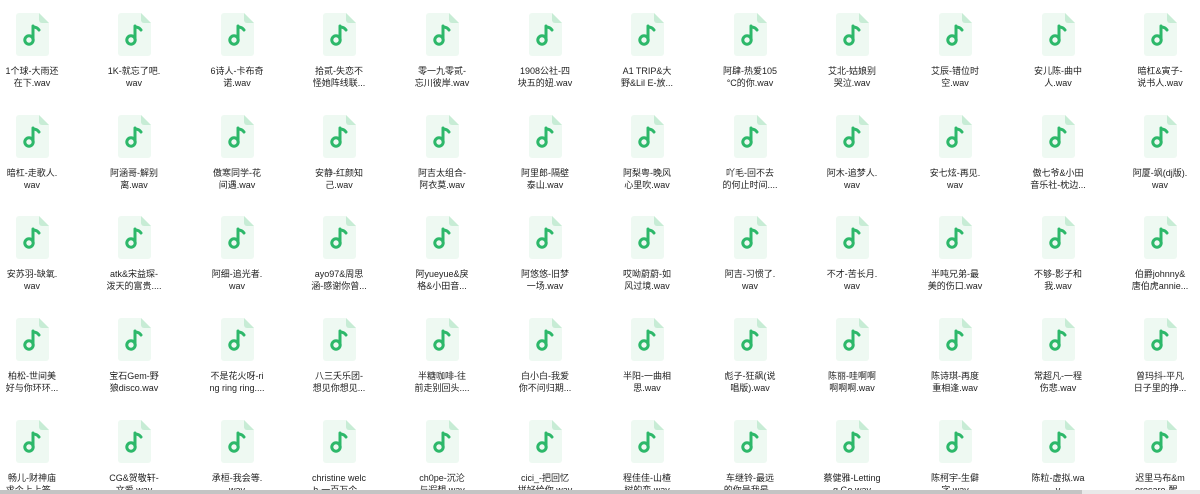 The width and height of the screenshot is (1200, 494). What do you see at coordinates (852, 367) in the screenshot?
I see `file-item: 陈丽-哇啊啊 啊啊啊.wav` at bounding box center [852, 367].